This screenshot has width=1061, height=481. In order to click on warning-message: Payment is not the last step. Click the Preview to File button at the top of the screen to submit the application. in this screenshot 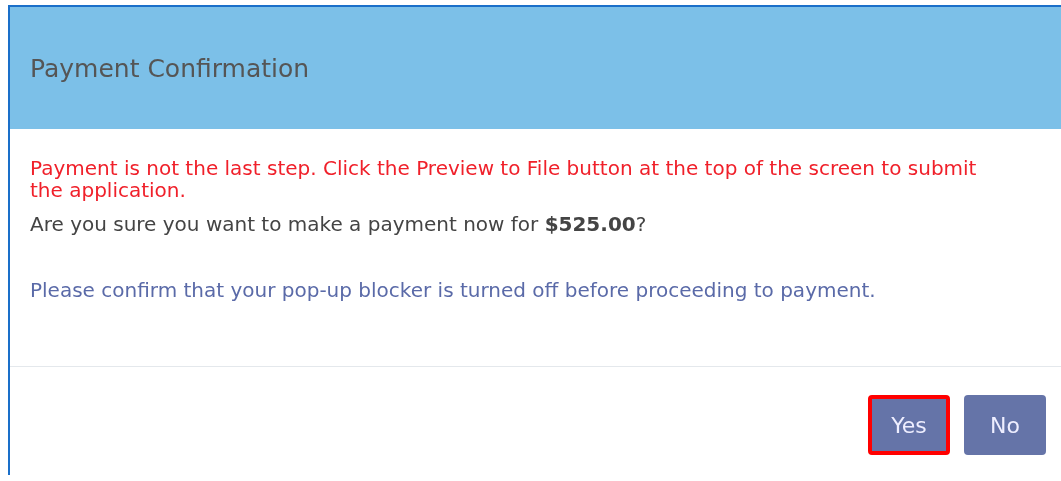, I will do `click(504, 179)`.